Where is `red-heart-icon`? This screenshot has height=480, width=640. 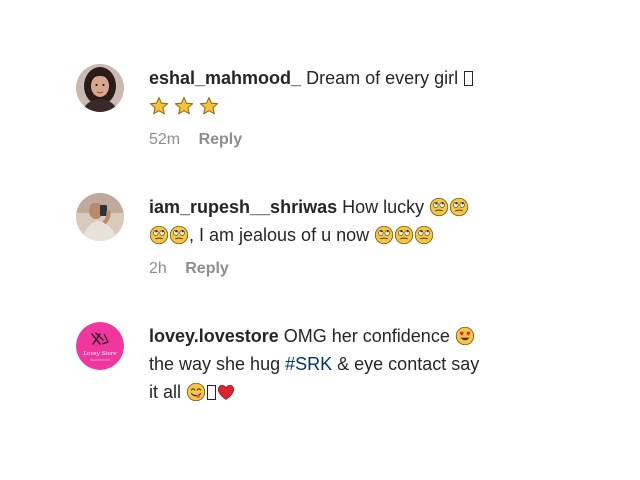
red-heart-icon is located at coordinates (226, 392).